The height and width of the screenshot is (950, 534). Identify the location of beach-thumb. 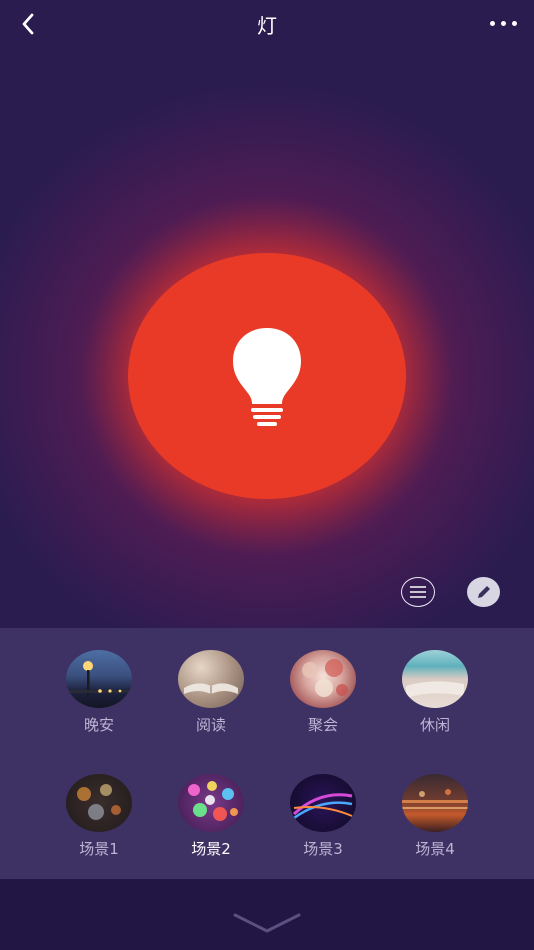
(435, 679).